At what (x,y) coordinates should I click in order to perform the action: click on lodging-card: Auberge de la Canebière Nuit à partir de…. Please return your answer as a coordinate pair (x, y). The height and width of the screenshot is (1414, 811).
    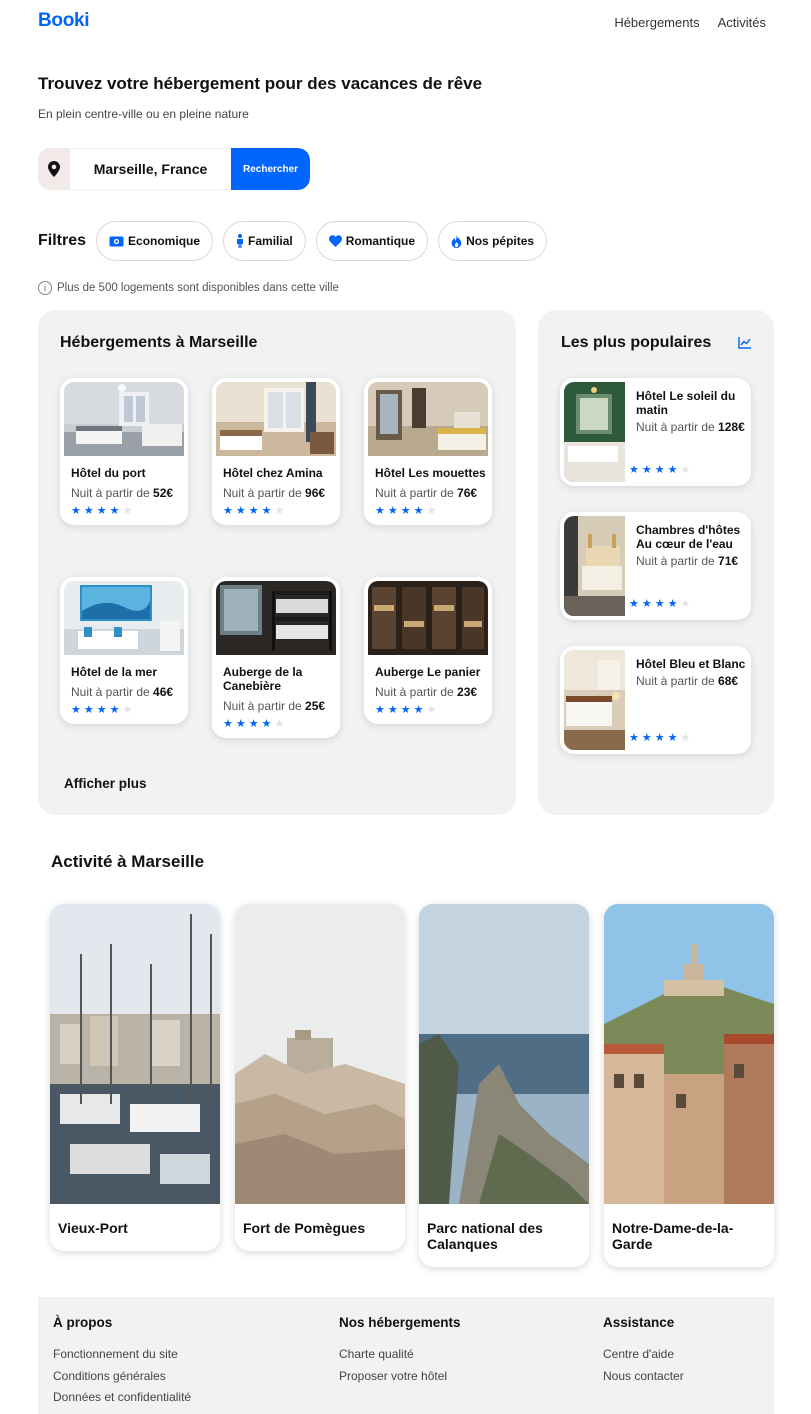
    Looking at the image, I should click on (276, 657).